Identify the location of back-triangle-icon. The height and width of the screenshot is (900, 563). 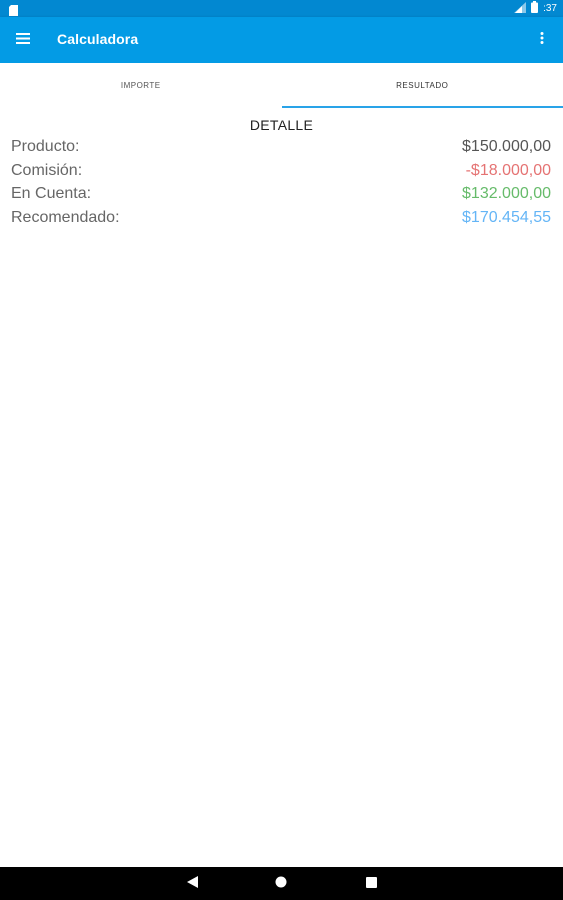
(192, 884).